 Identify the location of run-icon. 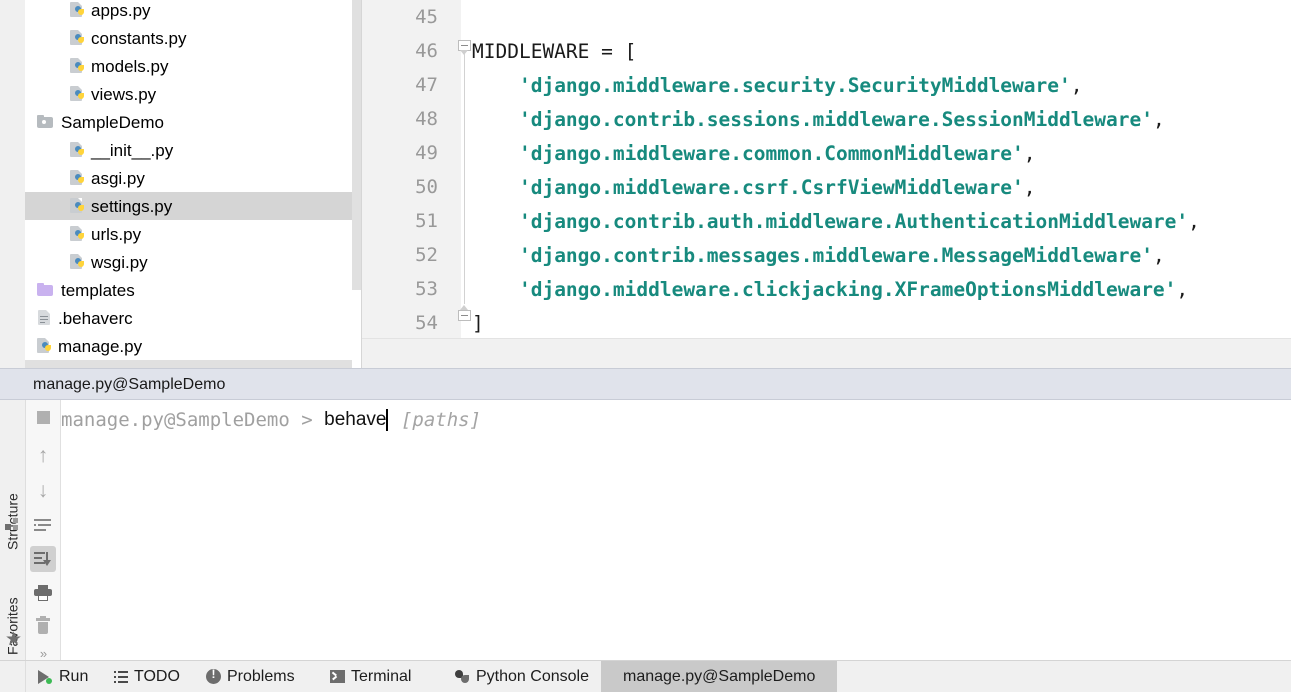
(45, 676).